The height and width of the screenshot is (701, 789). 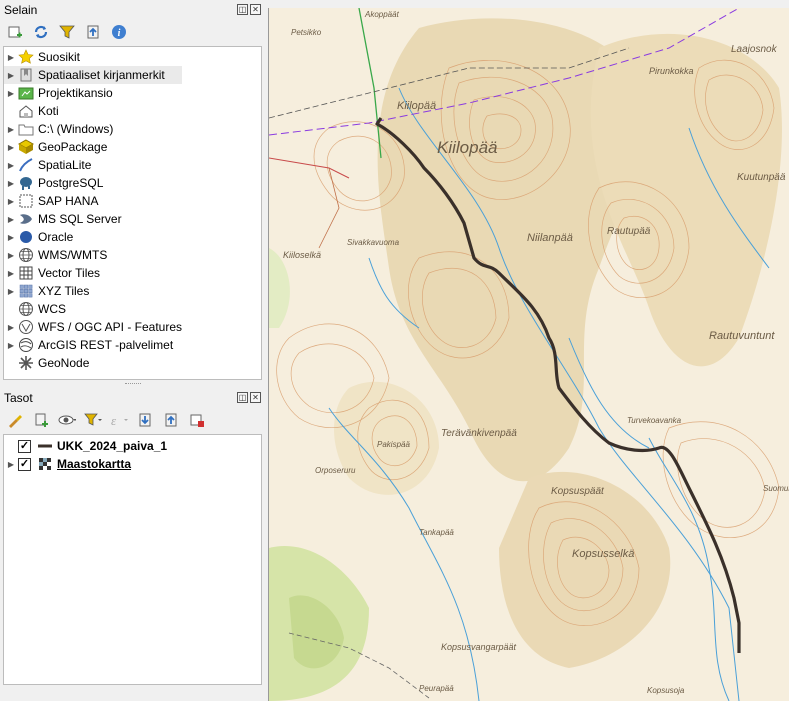 I want to click on browser-item: ▶ Spatiaaliset kirjanmerkit, so click(x=93, y=75).